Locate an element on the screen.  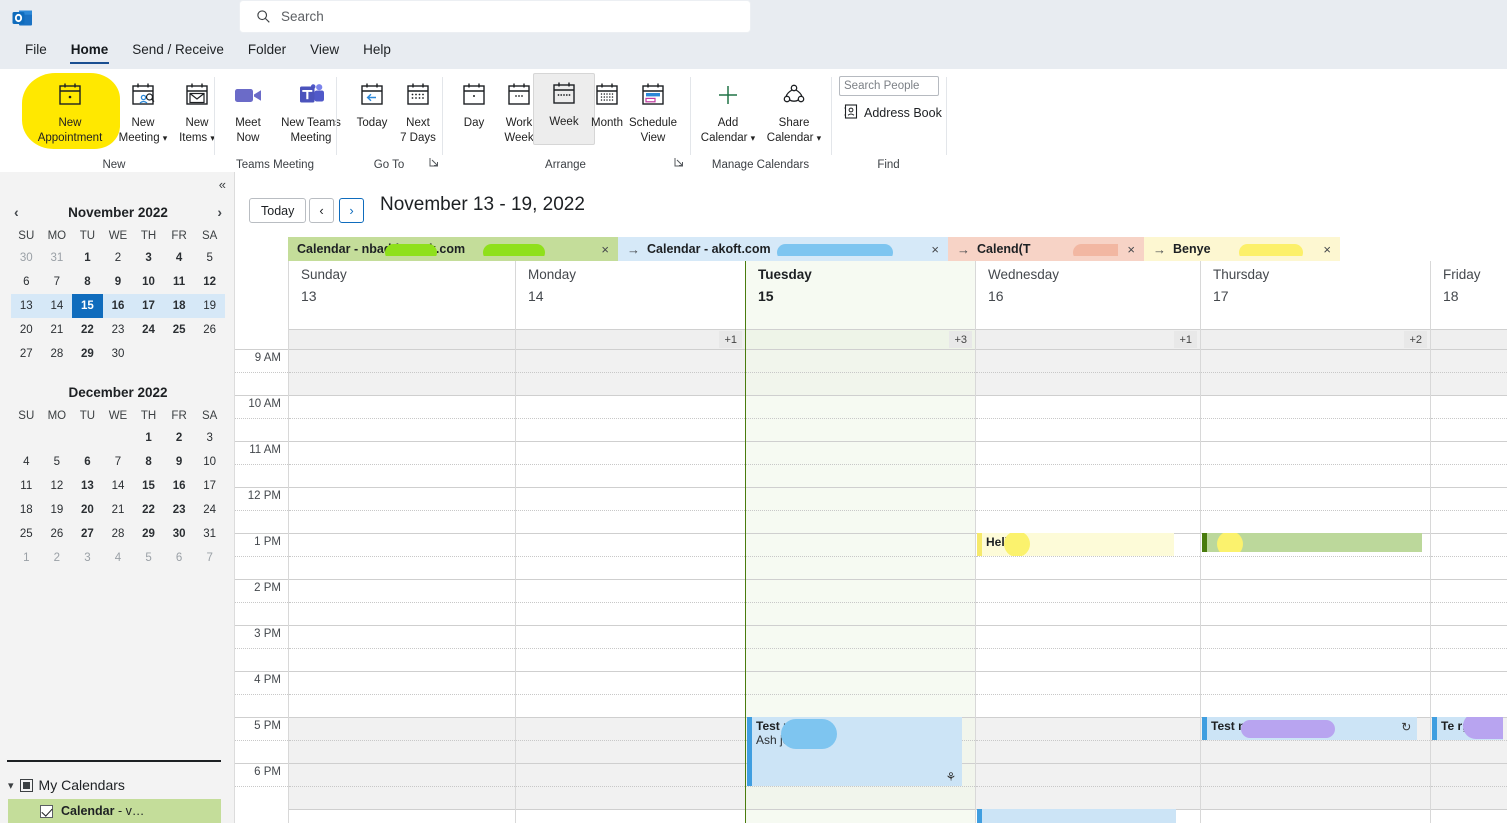
schedule-view-button: Schedule View is located at coordinates (653, 110).